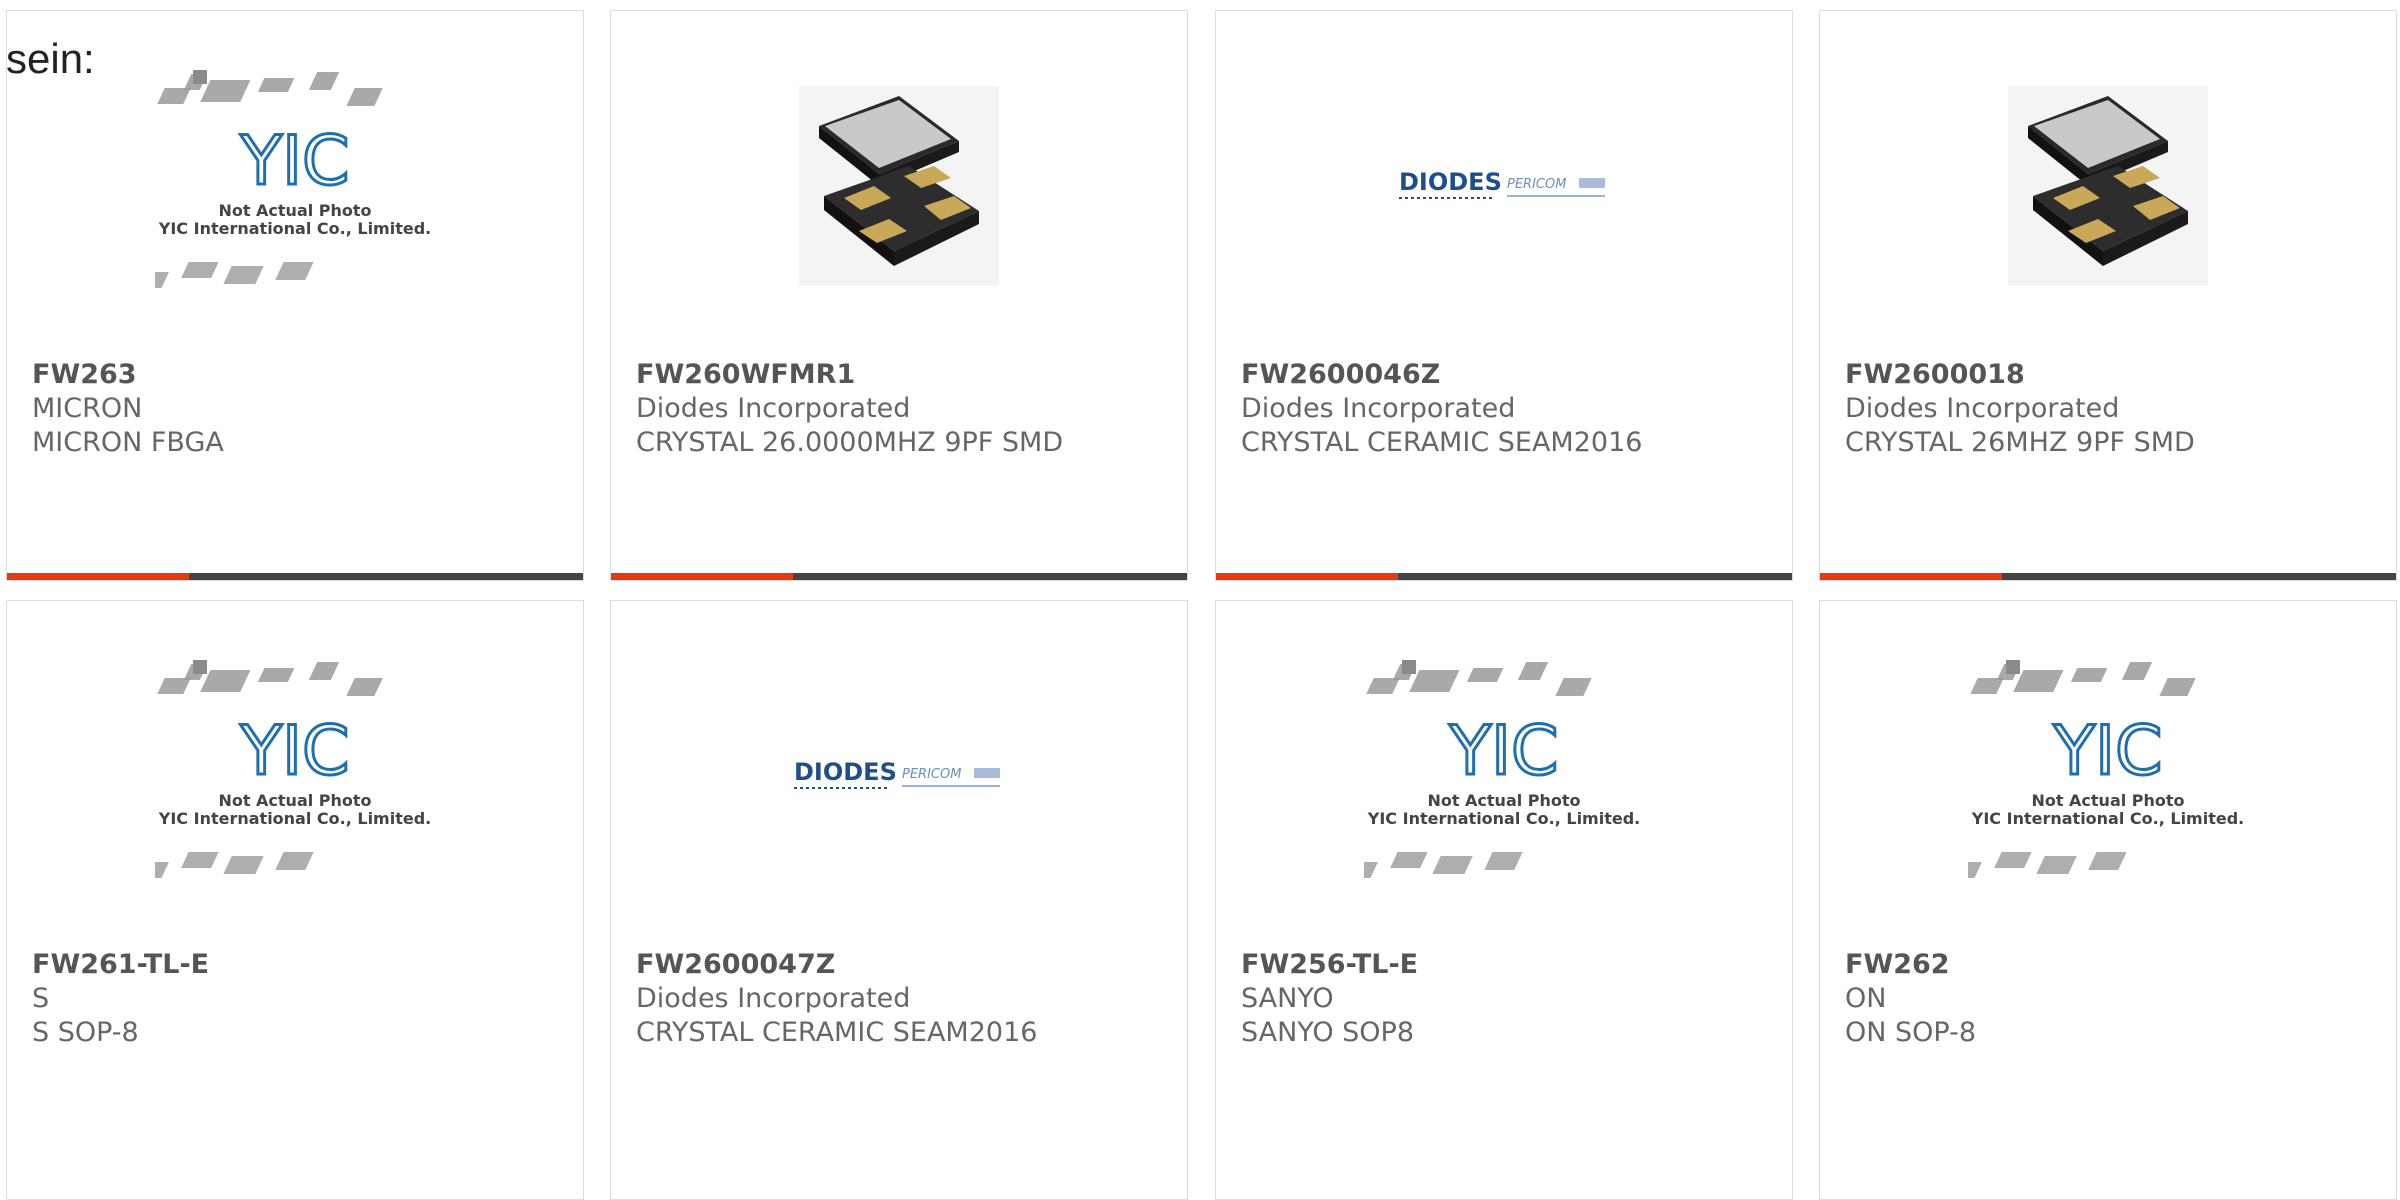 This screenshot has height=1200, width=2400. Describe the element at coordinates (1911, 1032) in the screenshot. I see `description: ON SOP-8` at that location.